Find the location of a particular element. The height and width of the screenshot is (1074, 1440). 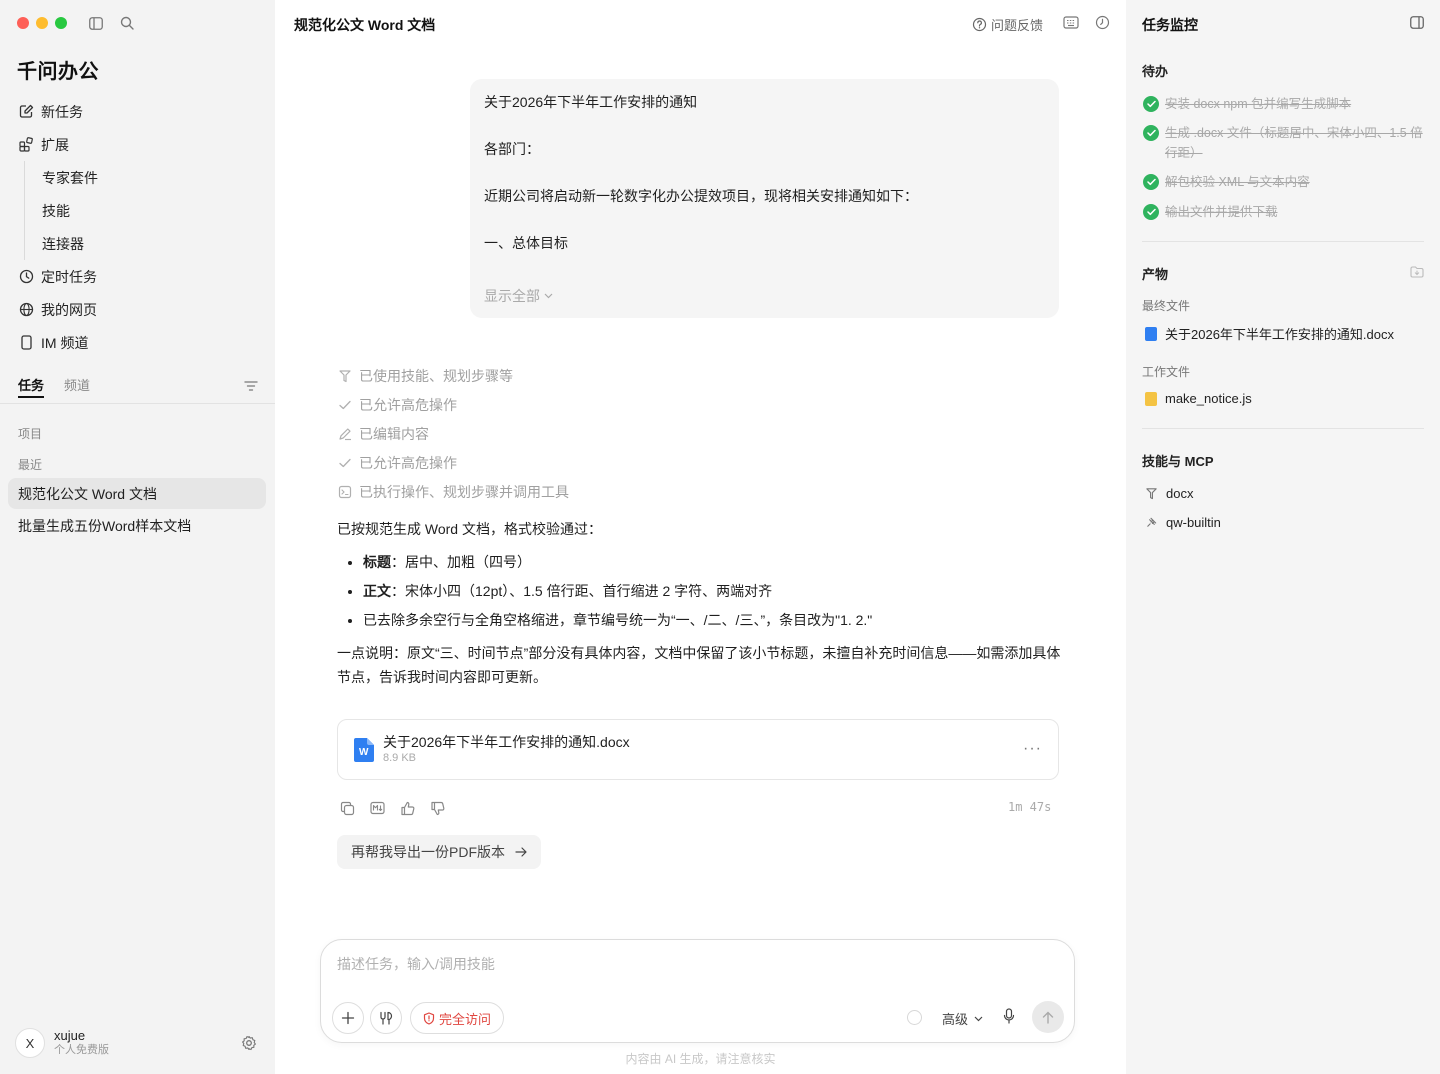

sidebar-item-my-pages: 我的网页 is located at coordinates (138, 309).